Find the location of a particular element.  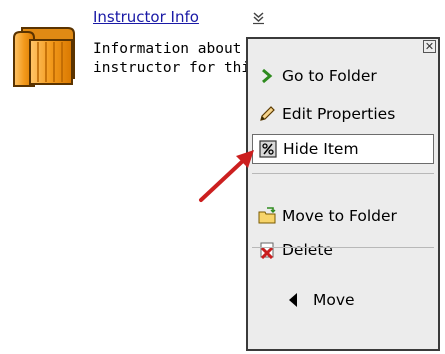

item-title-link: Instructor Info is located at coordinates (146, 17).